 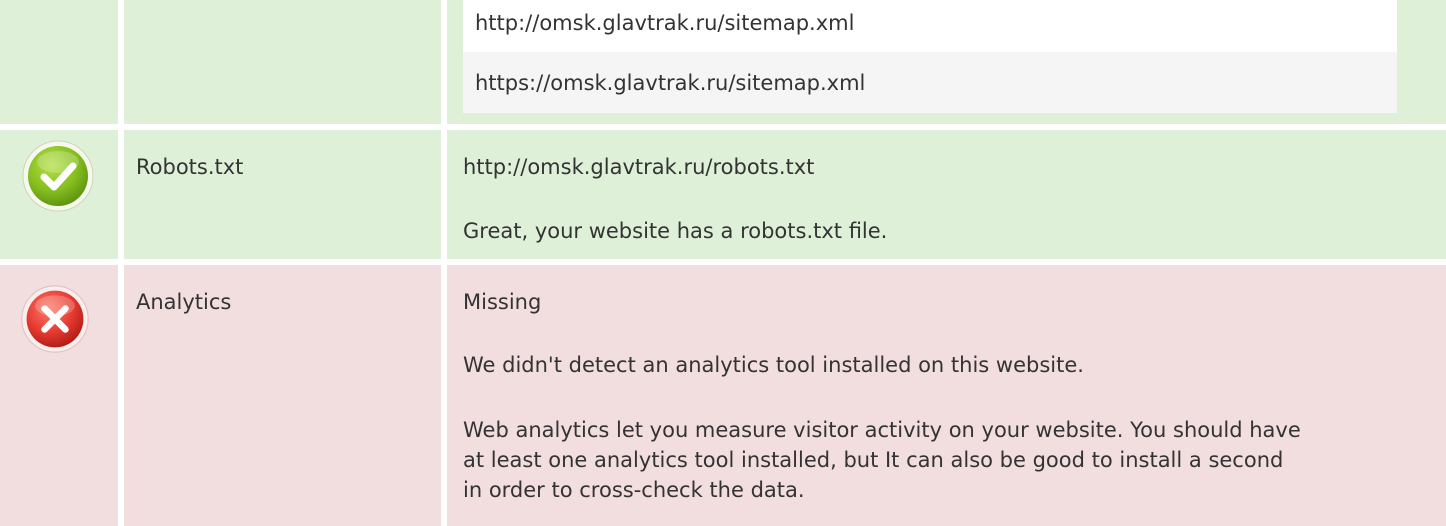 I want to click on analytics-label-cell: Analytics, so click(x=282, y=395).